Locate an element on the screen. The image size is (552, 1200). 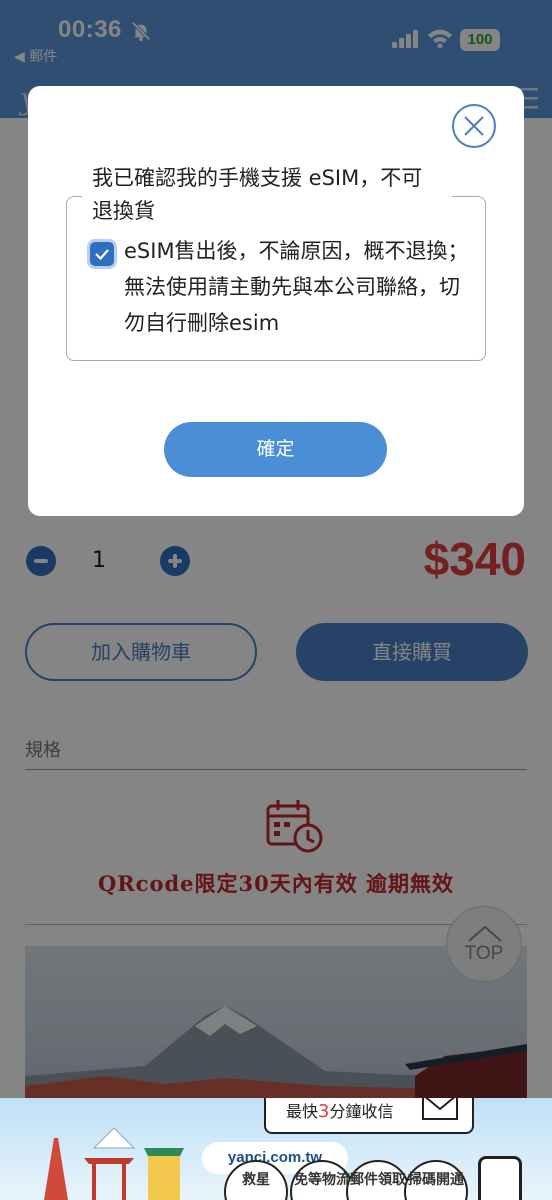
ad-bubble-suffix: 分鐘收信 is located at coordinates (361, 1111).